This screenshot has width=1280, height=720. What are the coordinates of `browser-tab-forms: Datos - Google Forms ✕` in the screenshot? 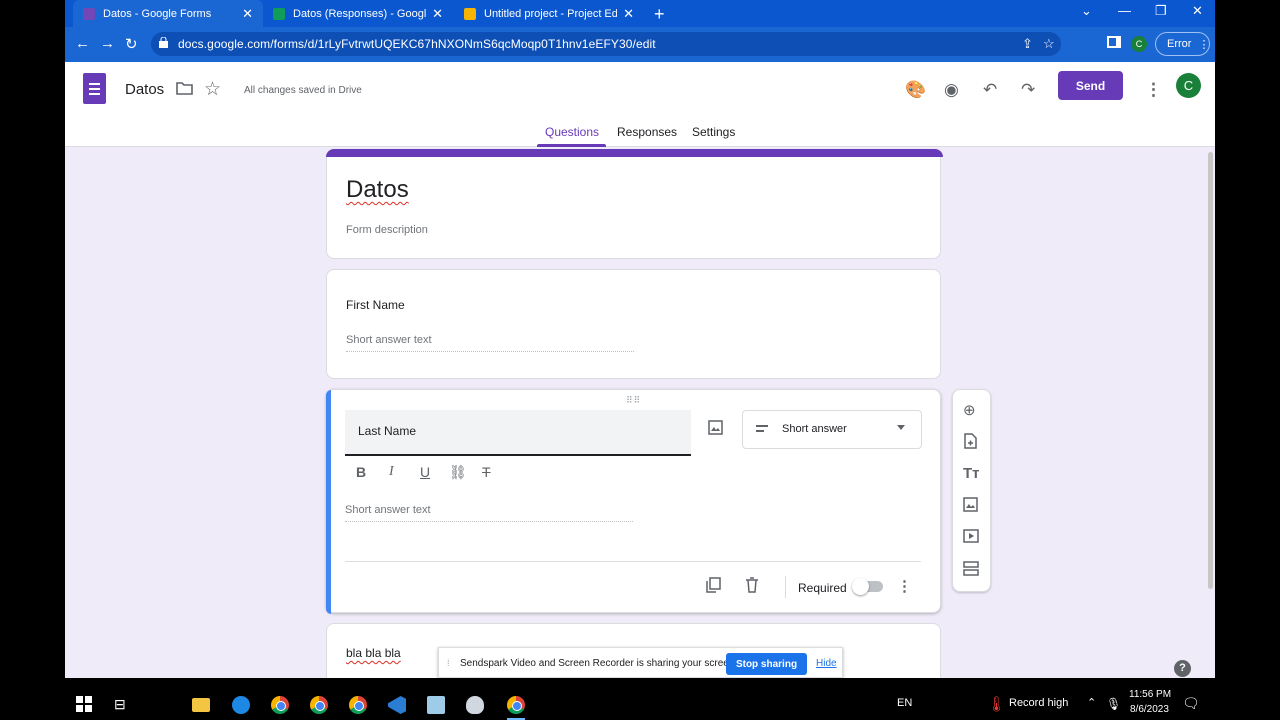 It's located at (168, 13).